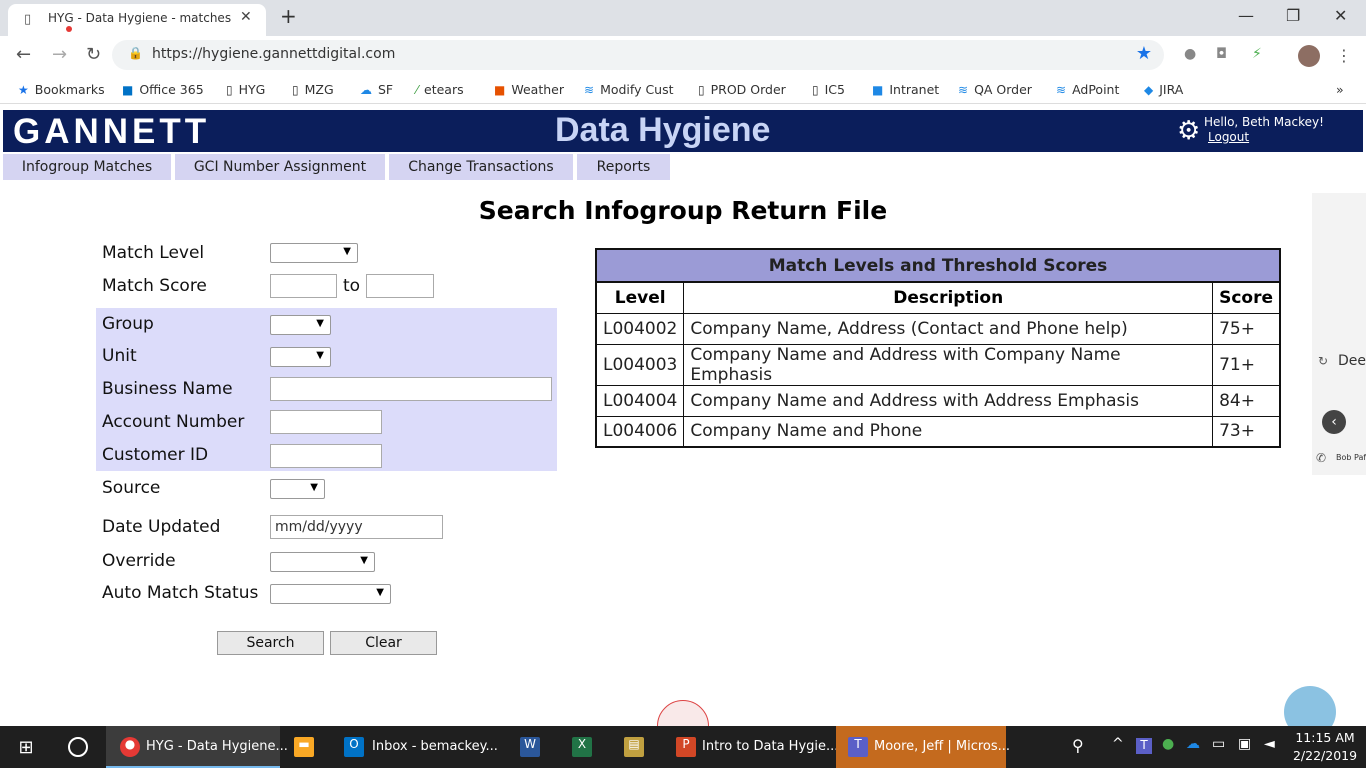  I want to click on customer-id-label: Customer ID, so click(155, 455).